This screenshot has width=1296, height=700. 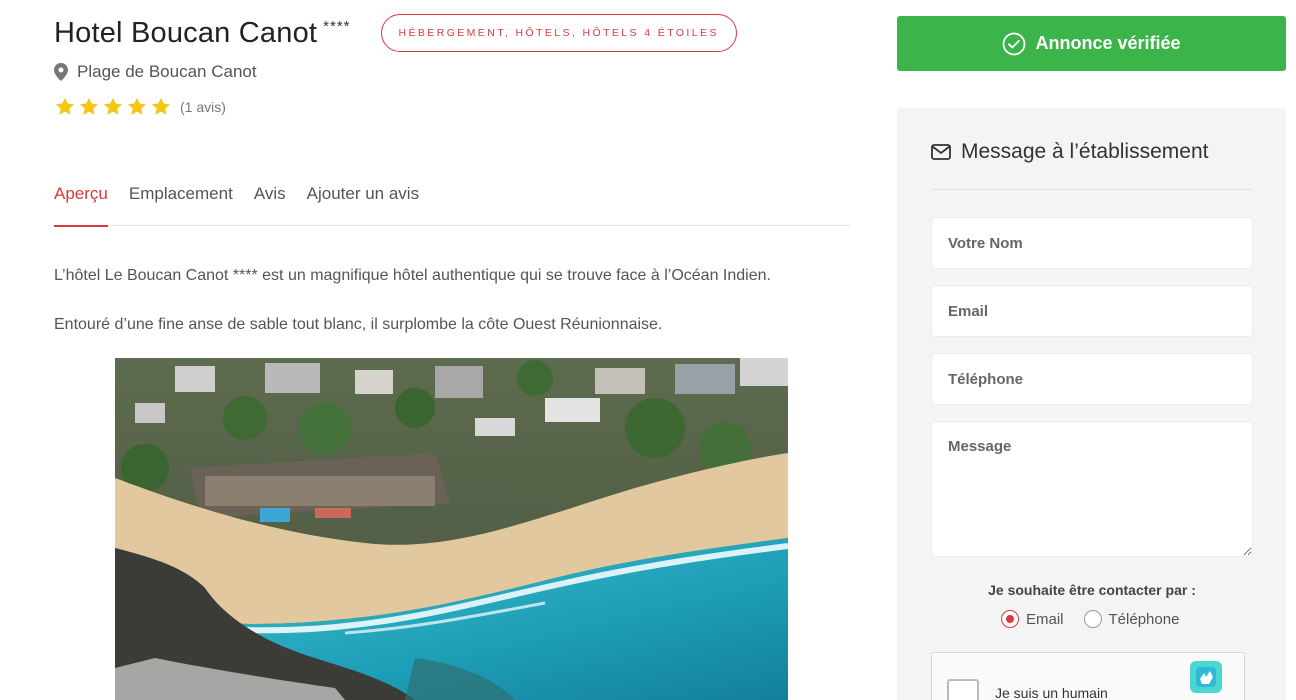 I want to click on hotel-title: Hotel Boucan Canot ****, so click(x=202, y=33).